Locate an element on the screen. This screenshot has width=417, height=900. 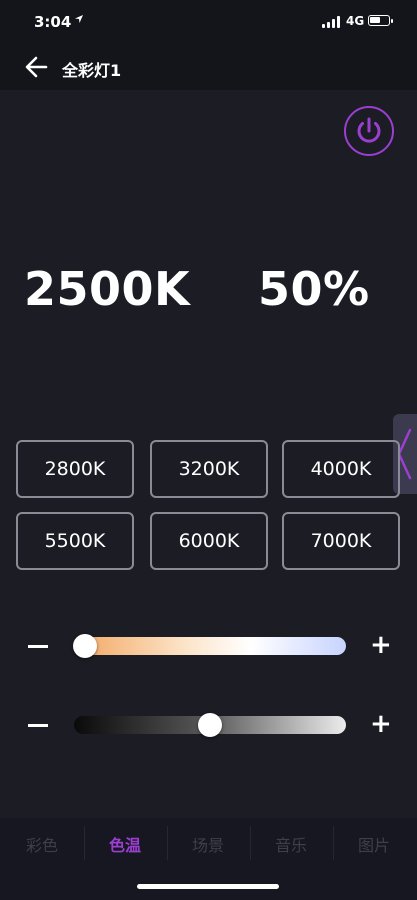
color-temp-value: 2500K is located at coordinates (107, 289).